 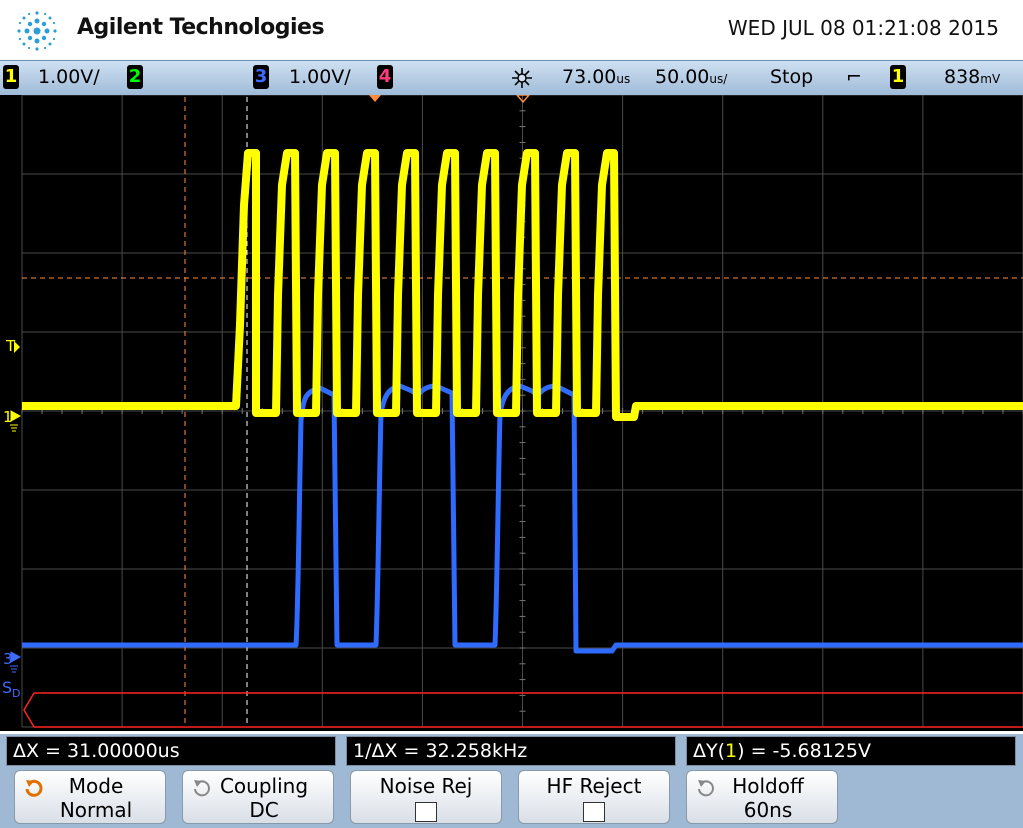 I want to click on trigger-level: 838mV, so click(x=972, y=77).